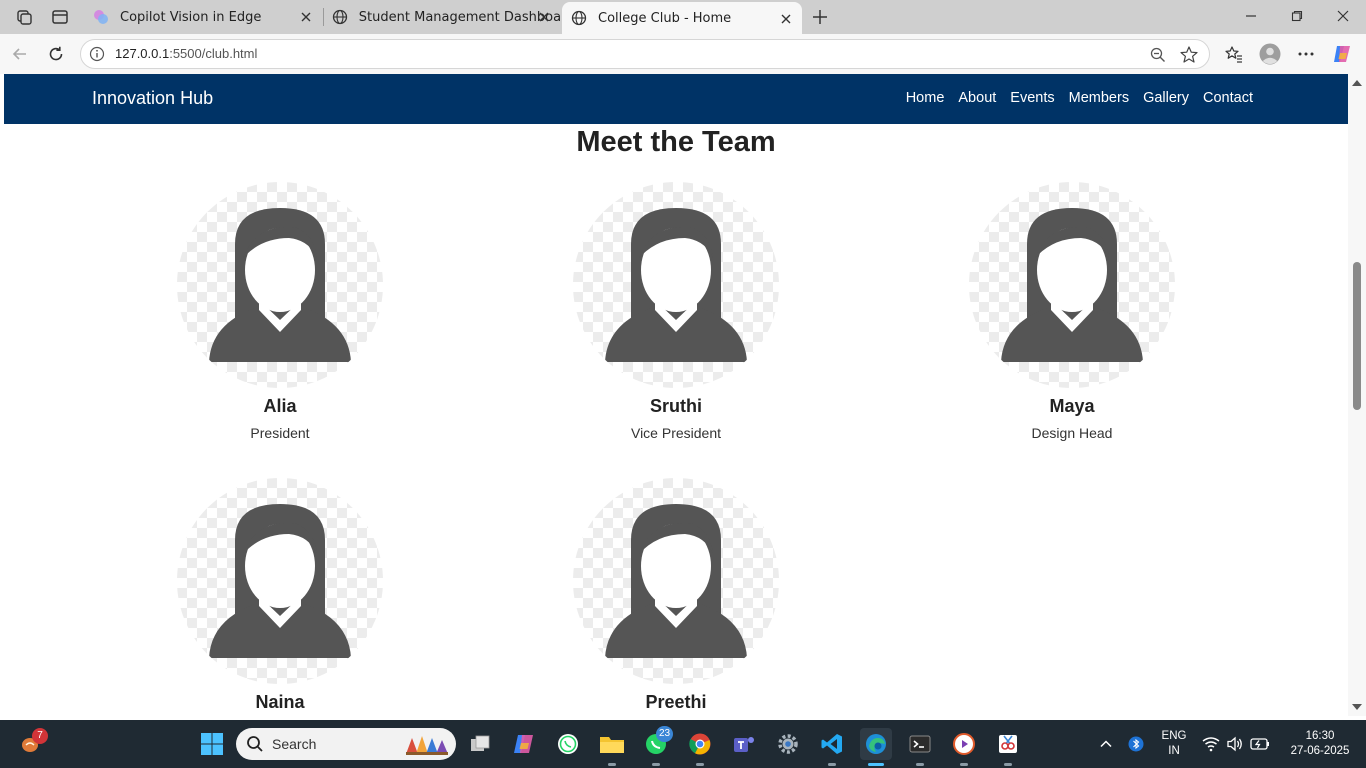 This screenshot has height=768, width=1366. What do you see at coordinates (1211, 744) in the screenshot?
I see `wifi-icon` at bounding box center [1211, 744].